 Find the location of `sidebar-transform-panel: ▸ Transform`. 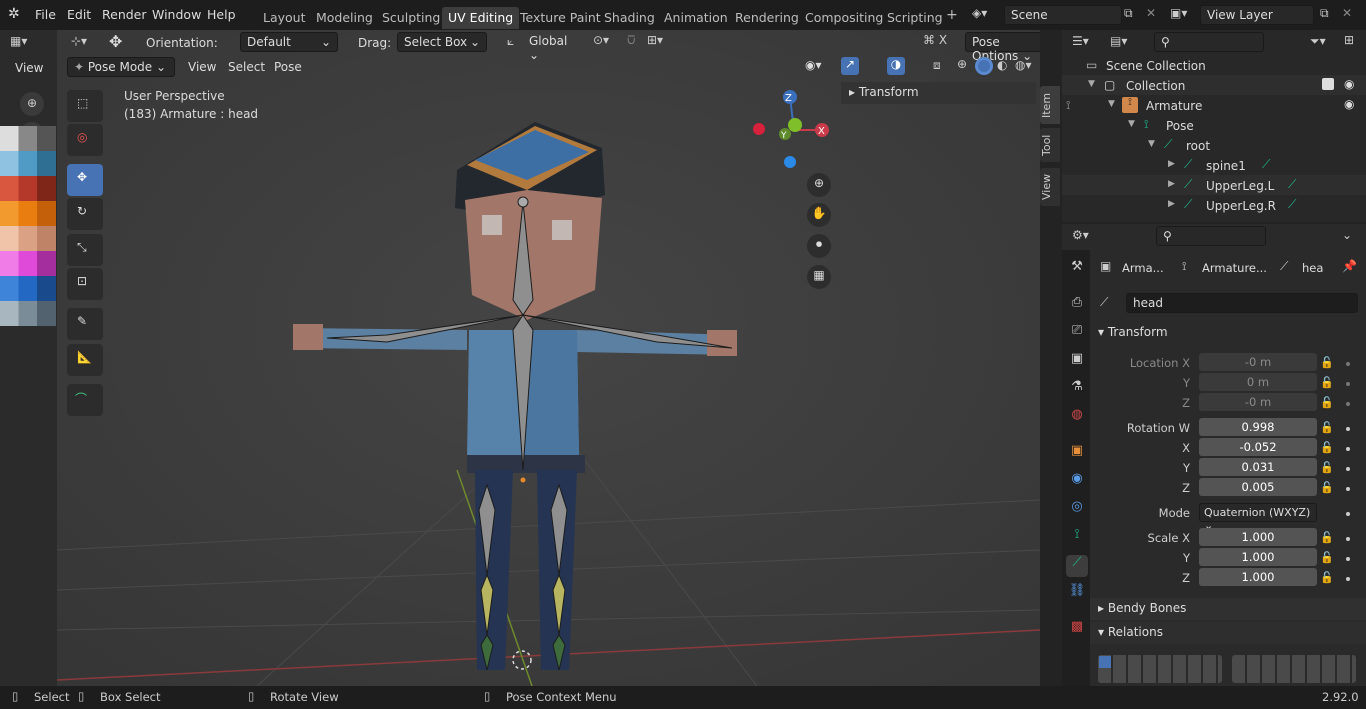

sidebar-transform-panel: ▸ Transform is located at coordinates (938, 93).